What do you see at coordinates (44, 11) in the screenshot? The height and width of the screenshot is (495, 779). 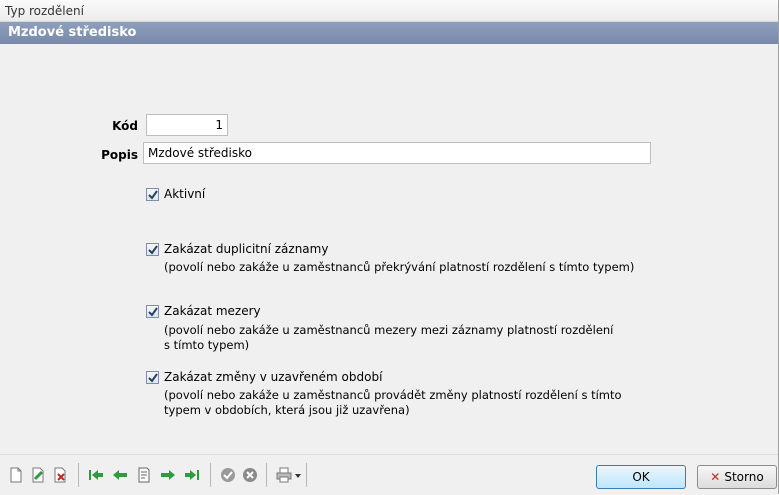 I see `window-title: Typ rozdělení` at bounding box center [44, 11].